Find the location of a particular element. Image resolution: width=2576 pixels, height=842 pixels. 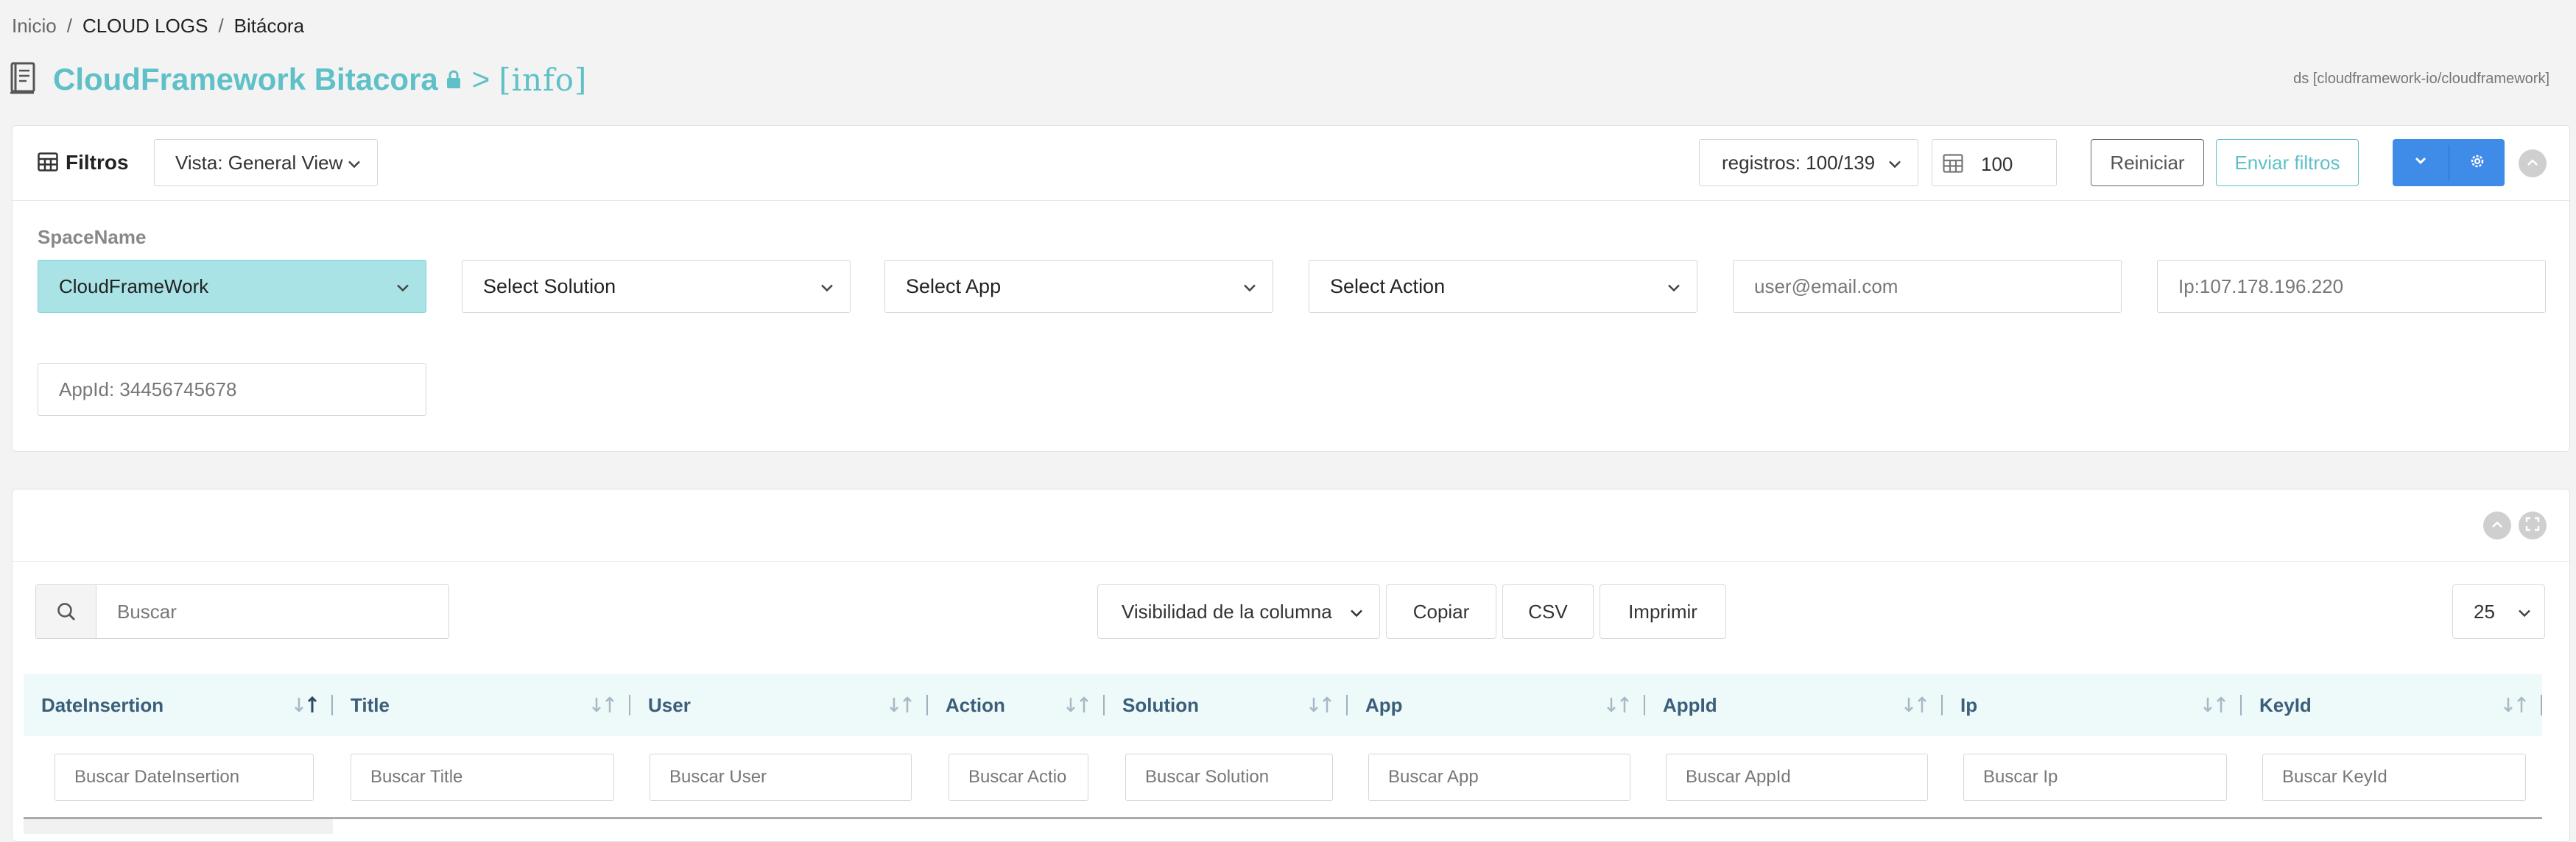

column-visibility-label: Visibilidad de la columna is located at coordinates (1227, 611).